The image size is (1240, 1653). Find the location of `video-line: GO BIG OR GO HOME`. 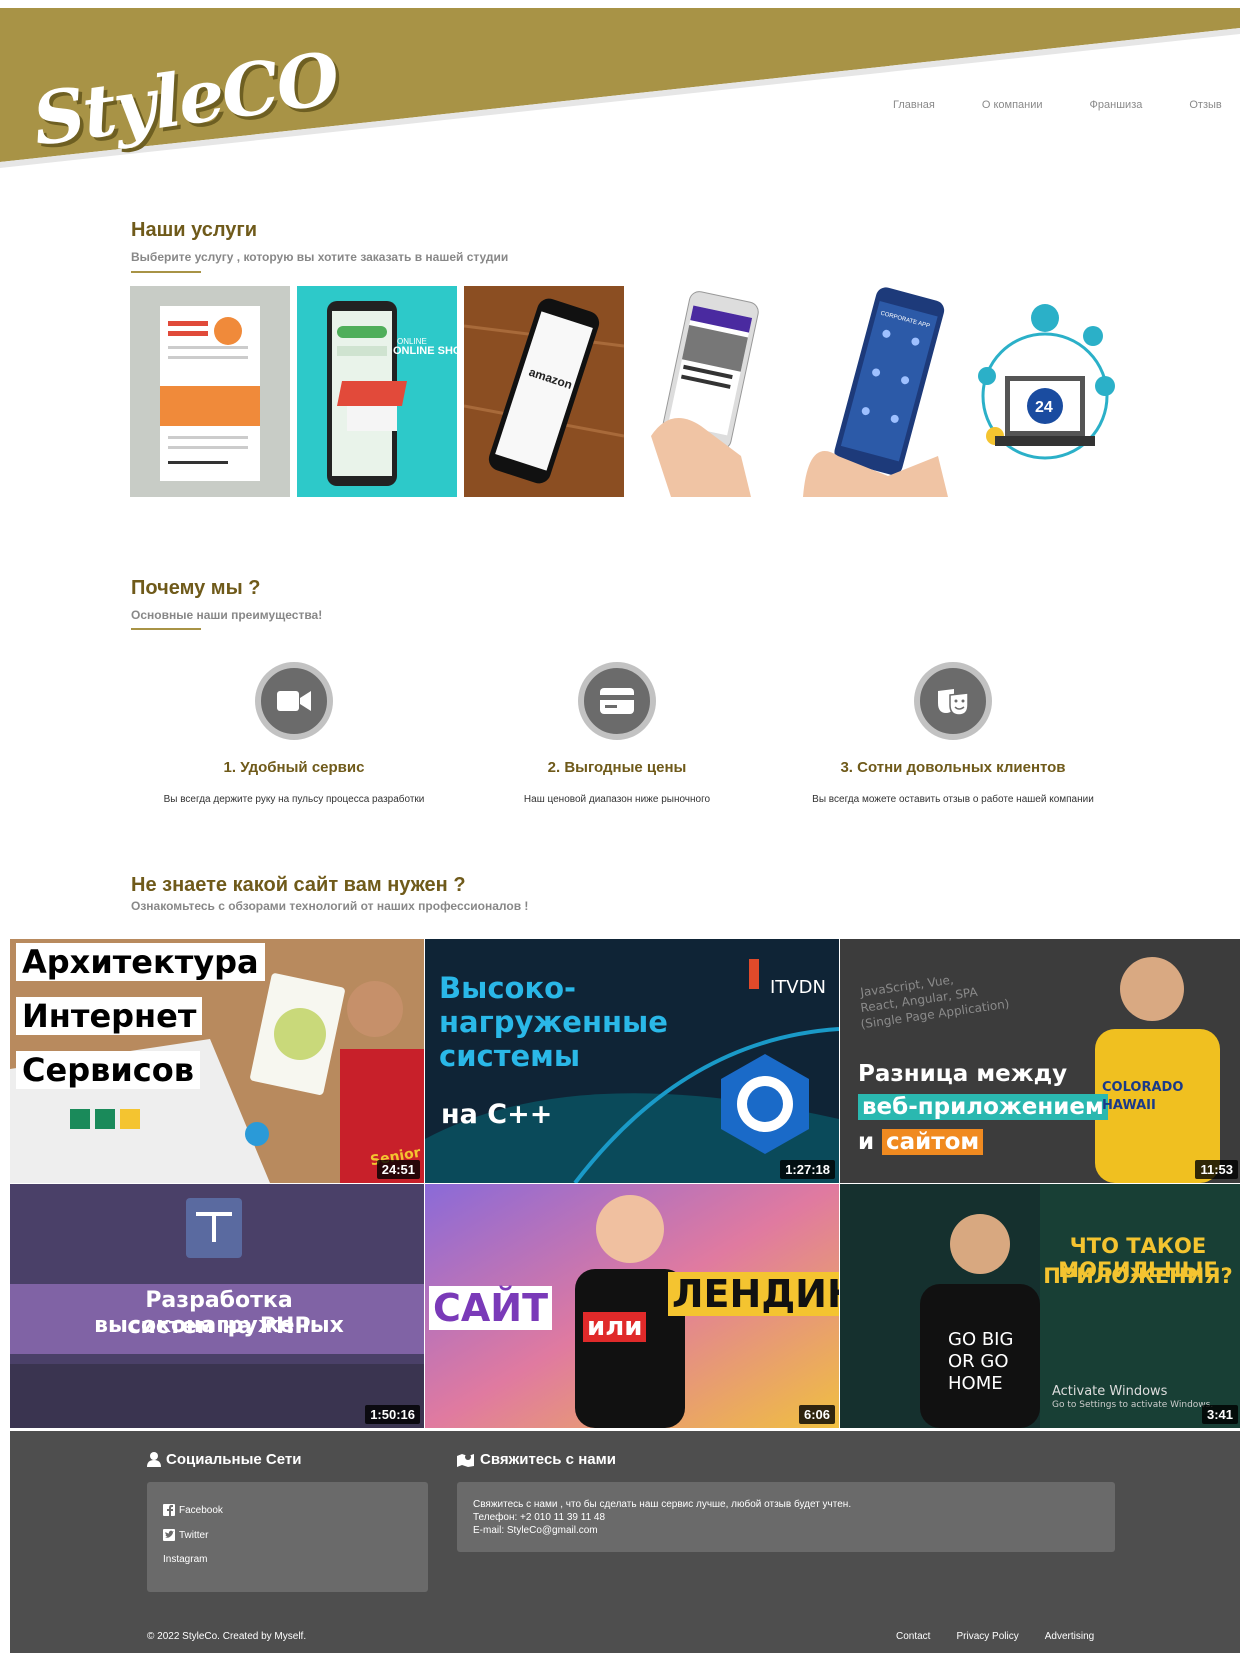

video-line: GO BIG OR GO HOME is located at coordinates (981, 1361).